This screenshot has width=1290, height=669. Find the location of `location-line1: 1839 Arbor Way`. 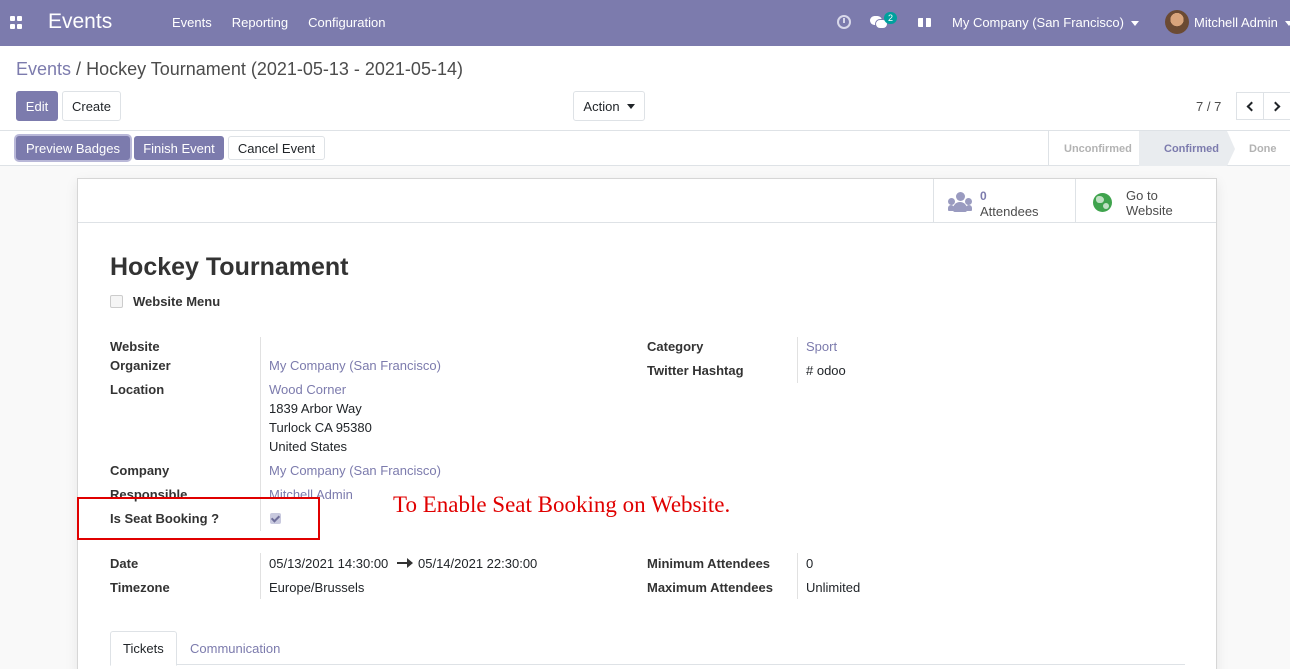

location-line1: 1839 Arbor Way is located at coordinates (315, 408).